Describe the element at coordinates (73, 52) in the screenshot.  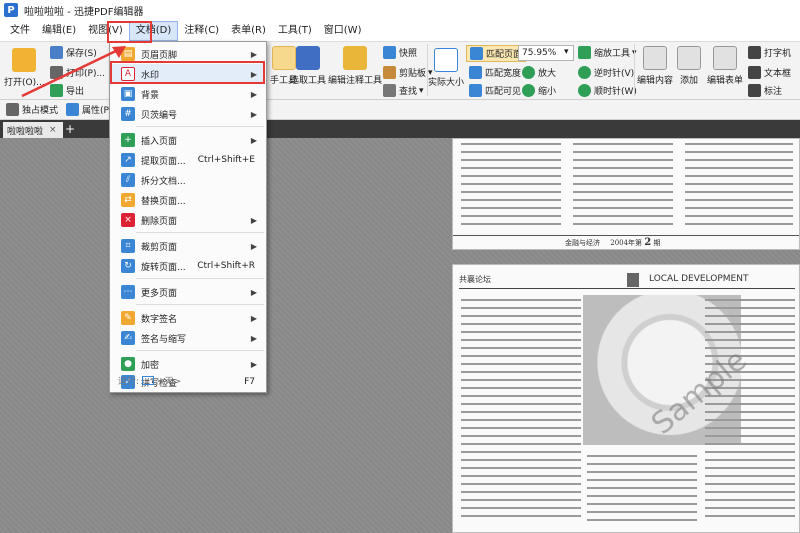
I see `save-button: 保存(S)` at that location.